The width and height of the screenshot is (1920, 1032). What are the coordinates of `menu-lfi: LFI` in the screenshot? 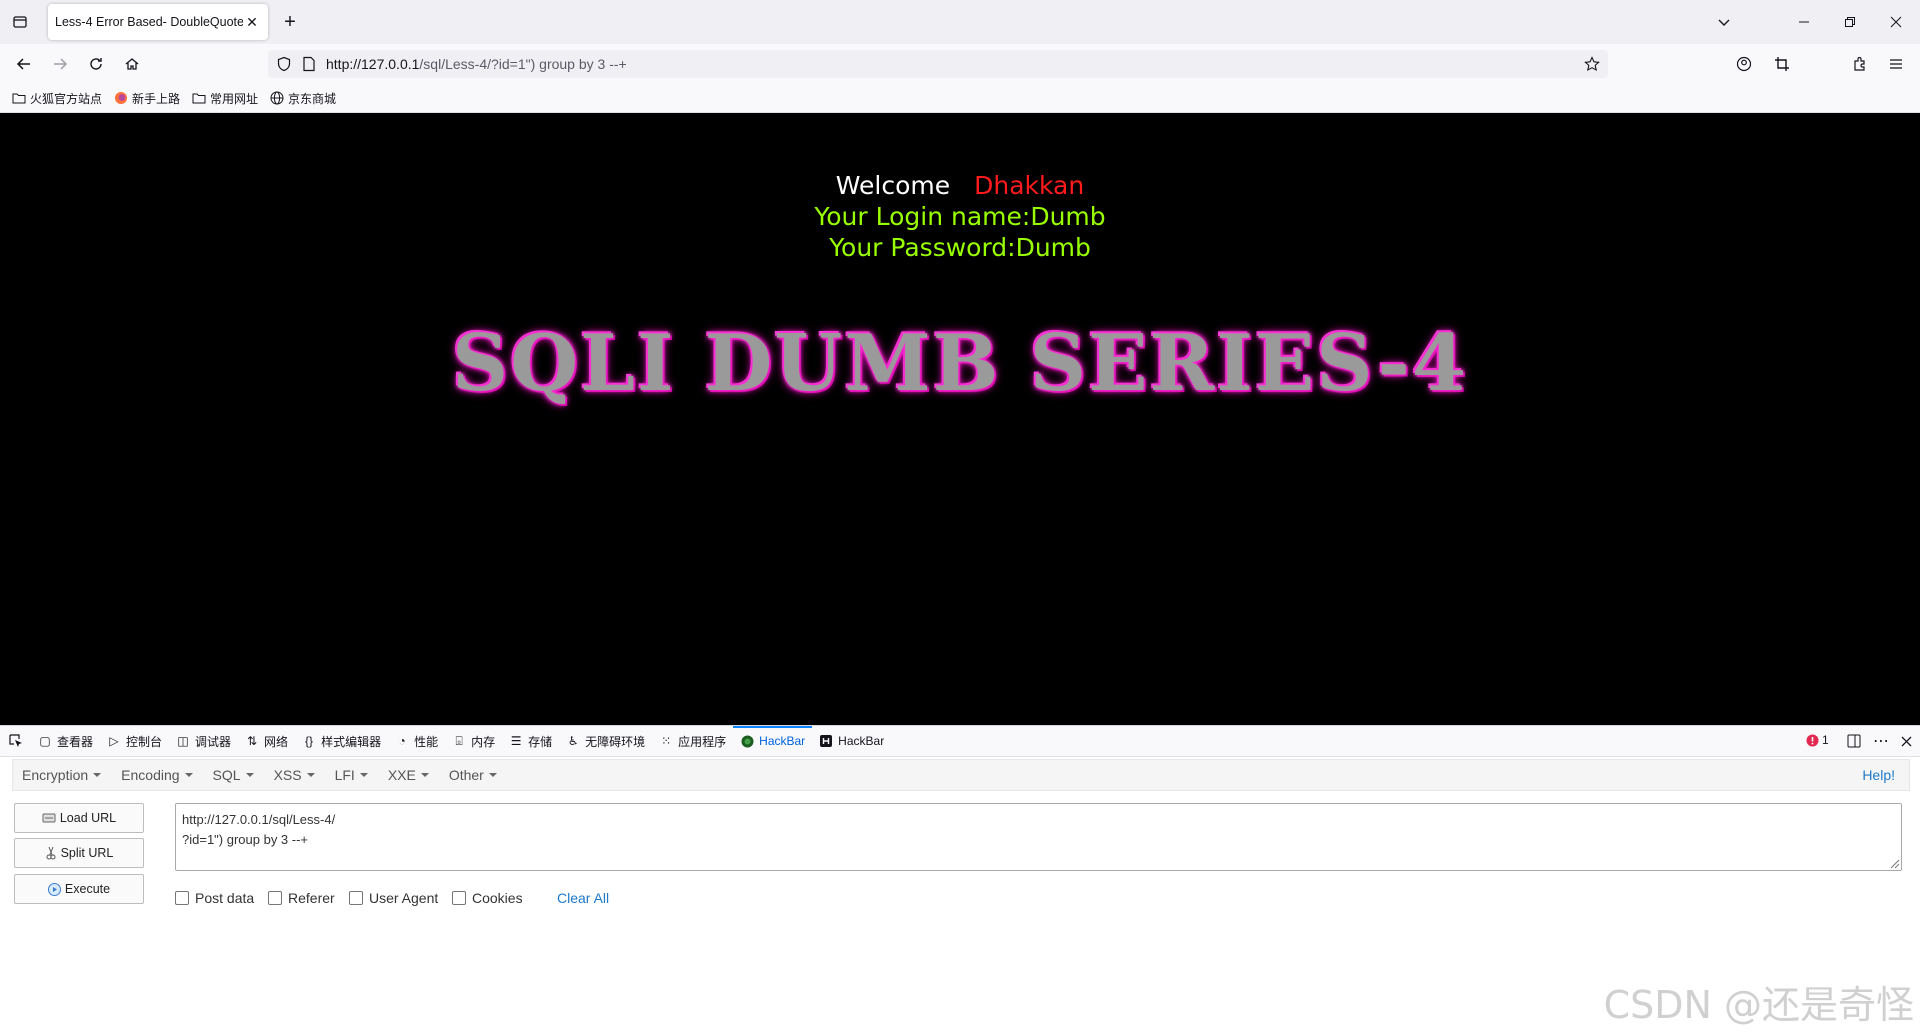 It's located at (351, 775).